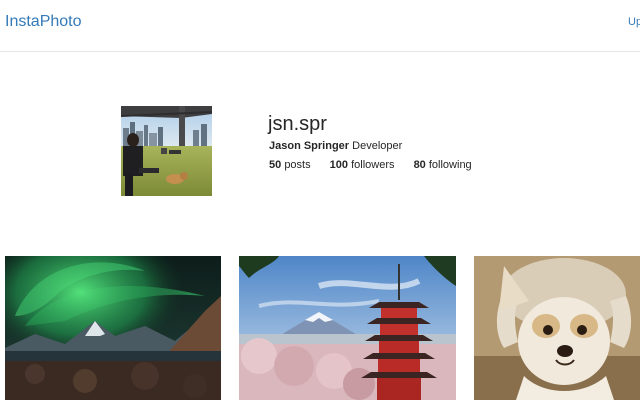  Describe the element at coordinates (297, 124) in the screenshot. I see `username: jsn.spr` at that location.